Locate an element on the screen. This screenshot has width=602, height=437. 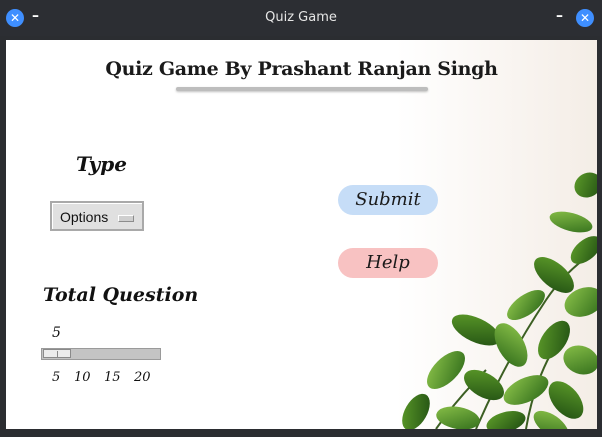
window-titlebar: ✕ – Quiz Game – ✕ is located at coordinates (301, 18).